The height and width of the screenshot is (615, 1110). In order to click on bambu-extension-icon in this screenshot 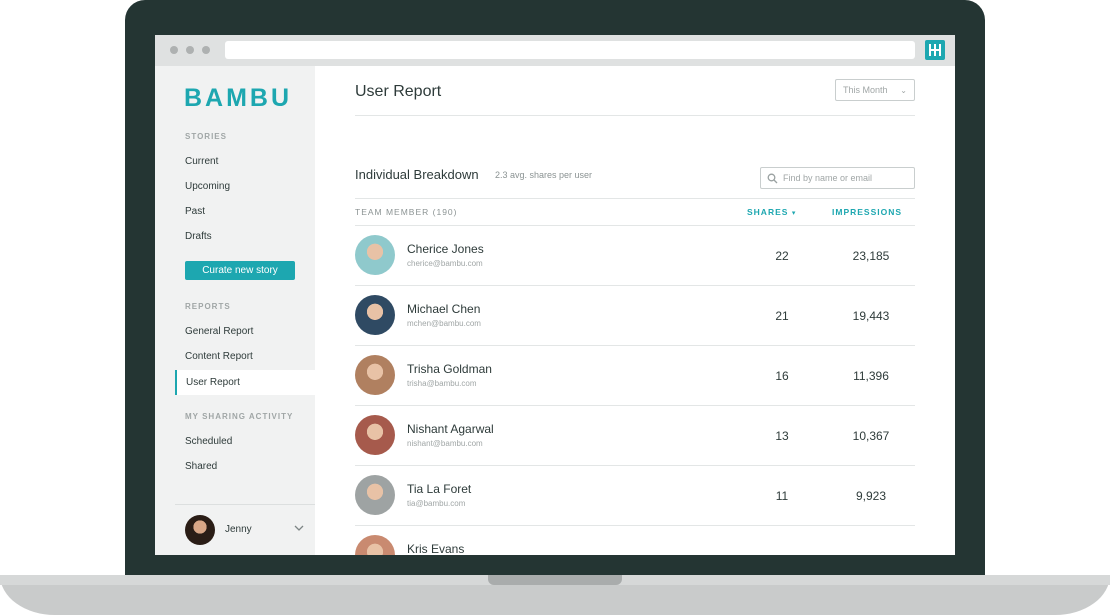, I will do `click(935, 50)`.